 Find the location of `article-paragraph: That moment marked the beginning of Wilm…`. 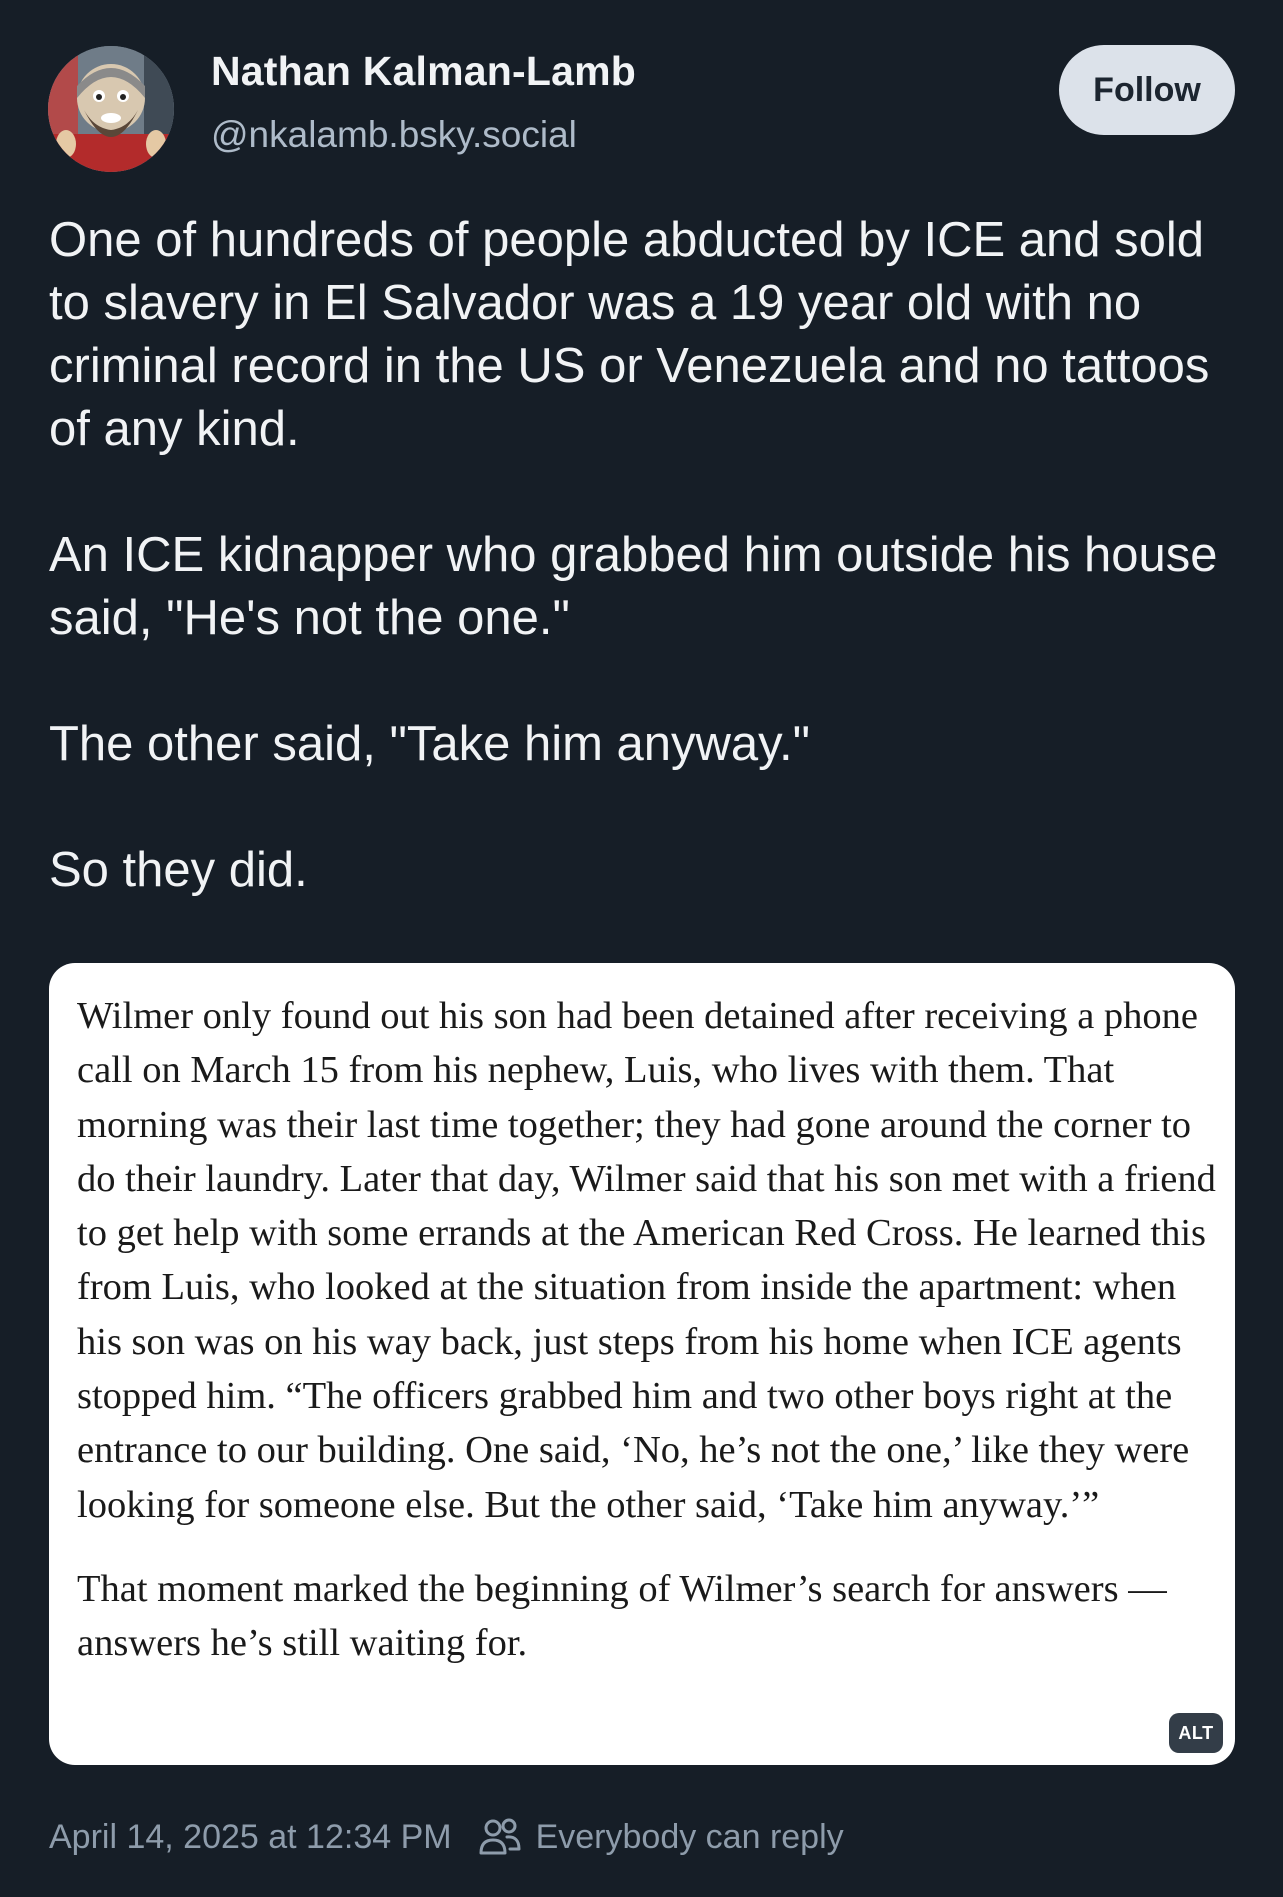

article-paragraph: That moment marked the beginning of Wilm… is located at coordinates (622, 1616).